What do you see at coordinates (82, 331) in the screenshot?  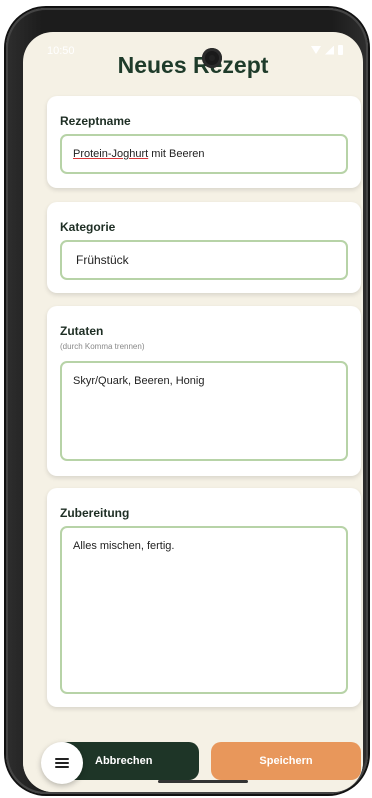 I see `ingredients-label: Zutaten` at bounding box center [82, 331].